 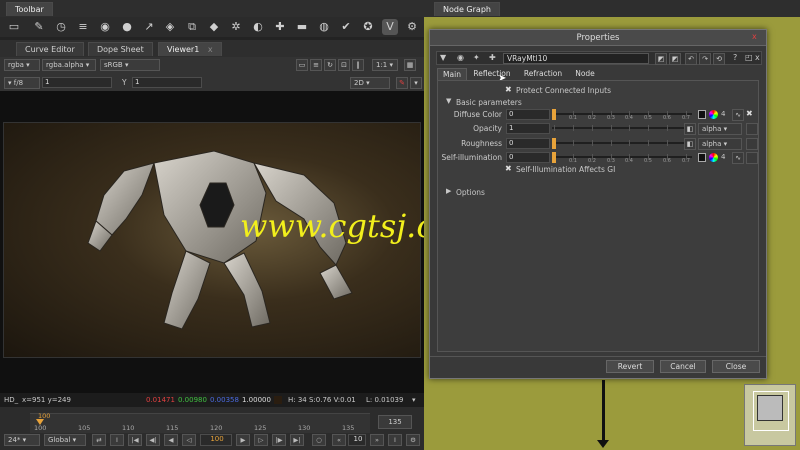 What do you see at coordinates (29, 9) in the screenshot?
I see `tab-toolbar: Toolbar` at bounding box center [29, 9].